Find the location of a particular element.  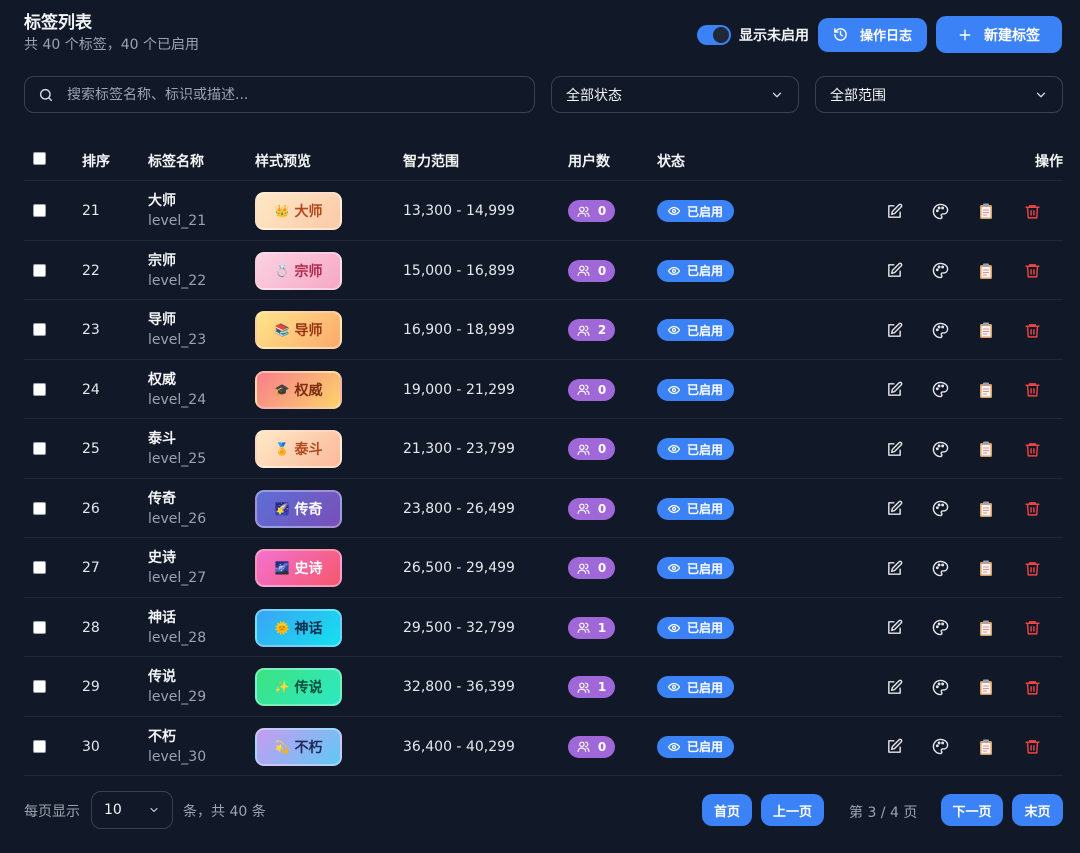

scope-filter-select: 全部范围 is located at coordinates (939, 94).